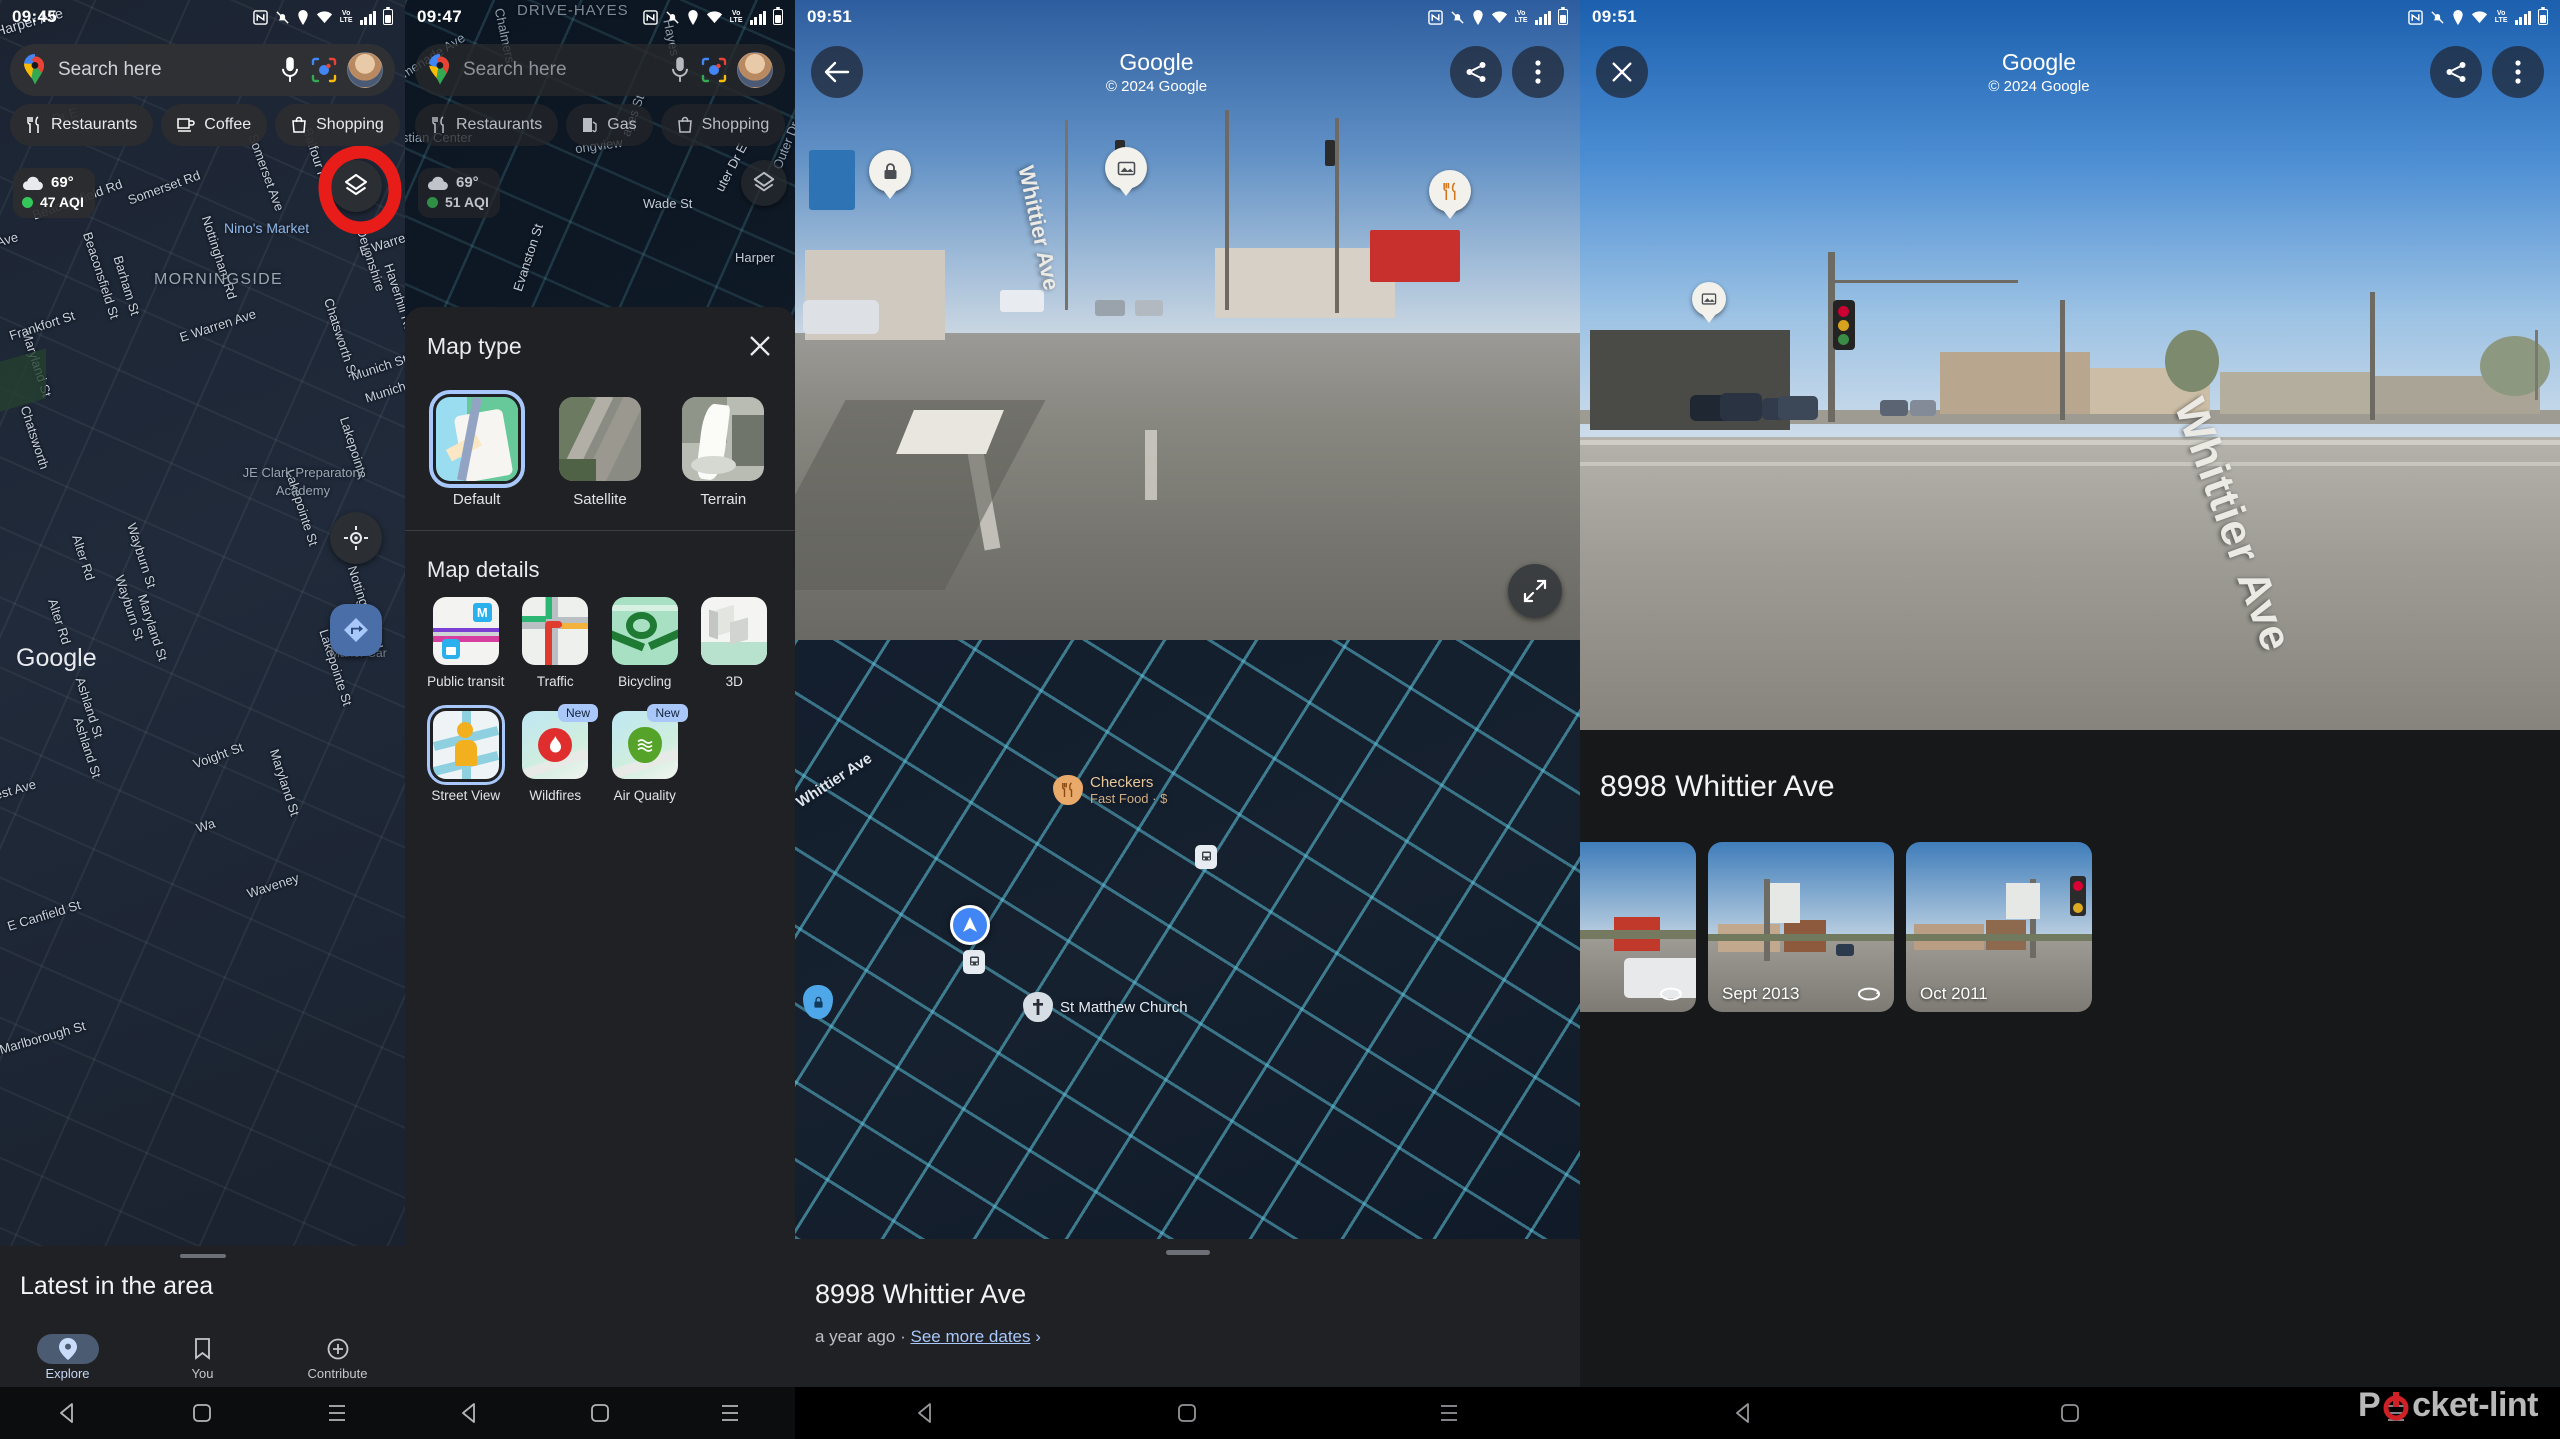 Image resolution: width=2560 pixels, height=1439 pixels. Describe the element at coordinates (837, 72) in the screenshot. I see `back-button` at that location.